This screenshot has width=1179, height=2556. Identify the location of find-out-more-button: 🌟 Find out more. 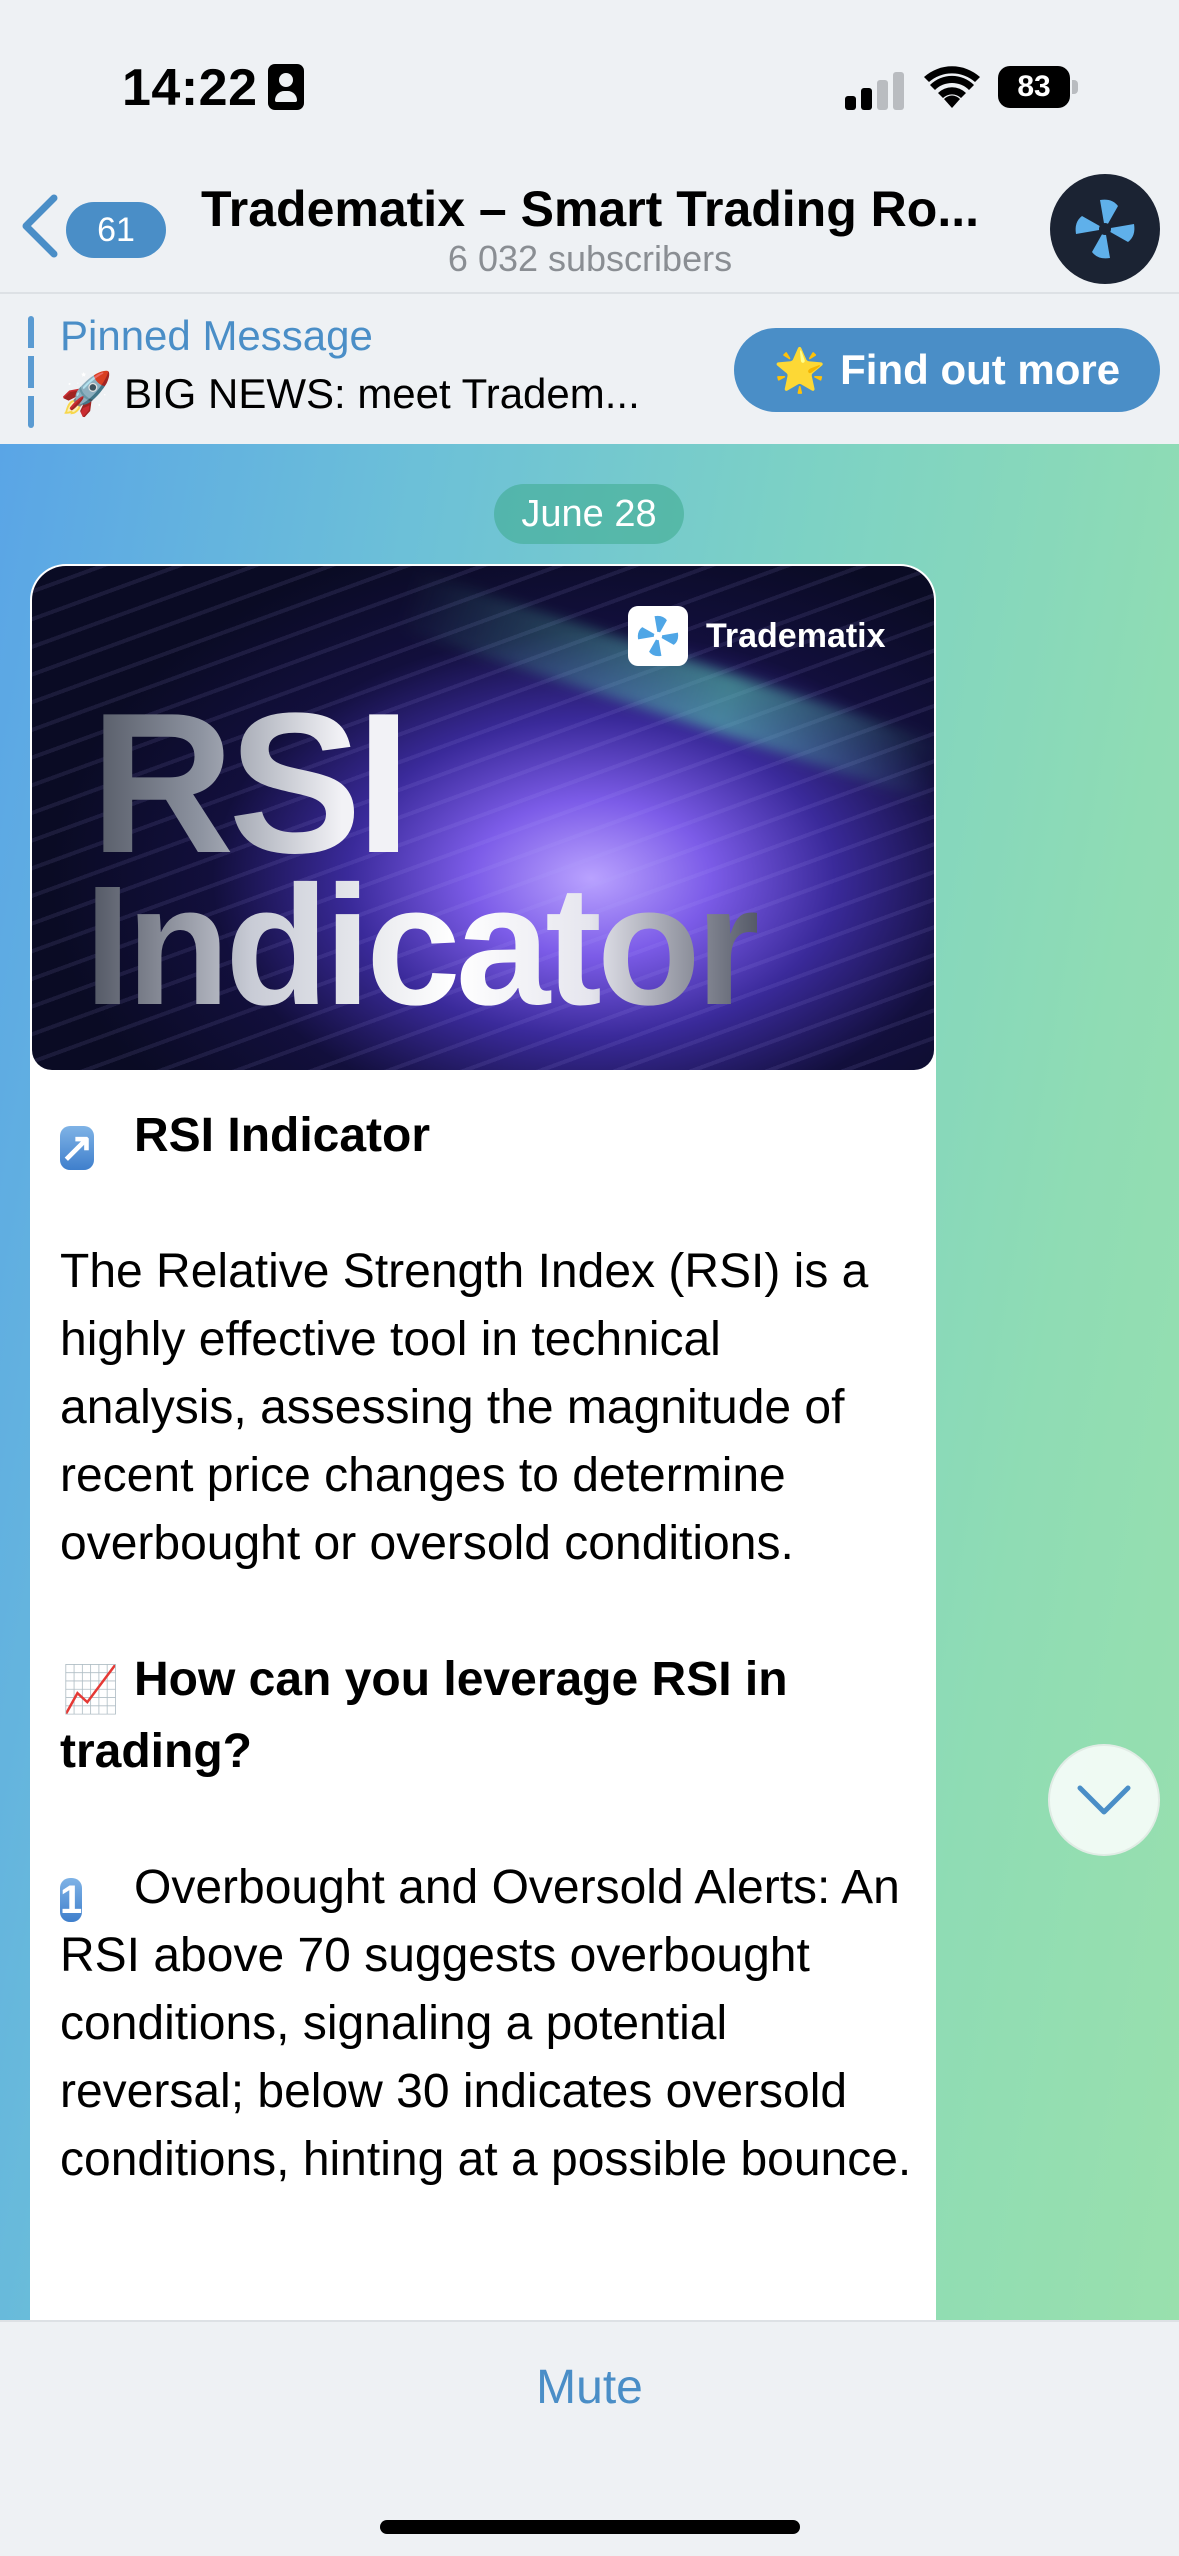
(947, 370).